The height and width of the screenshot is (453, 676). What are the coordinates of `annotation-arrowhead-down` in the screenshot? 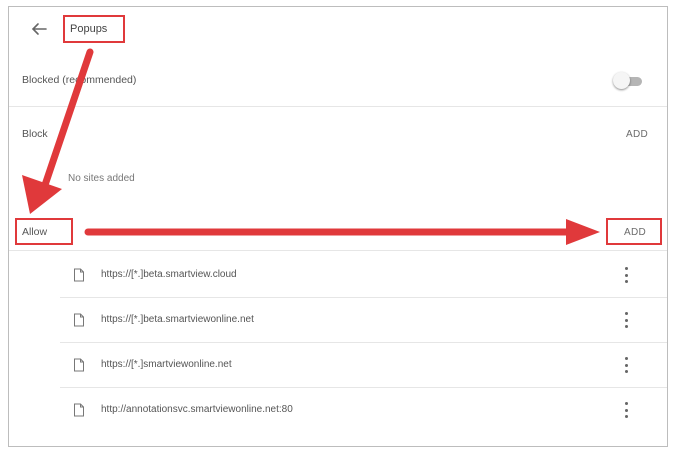 It's located at (42, 194).